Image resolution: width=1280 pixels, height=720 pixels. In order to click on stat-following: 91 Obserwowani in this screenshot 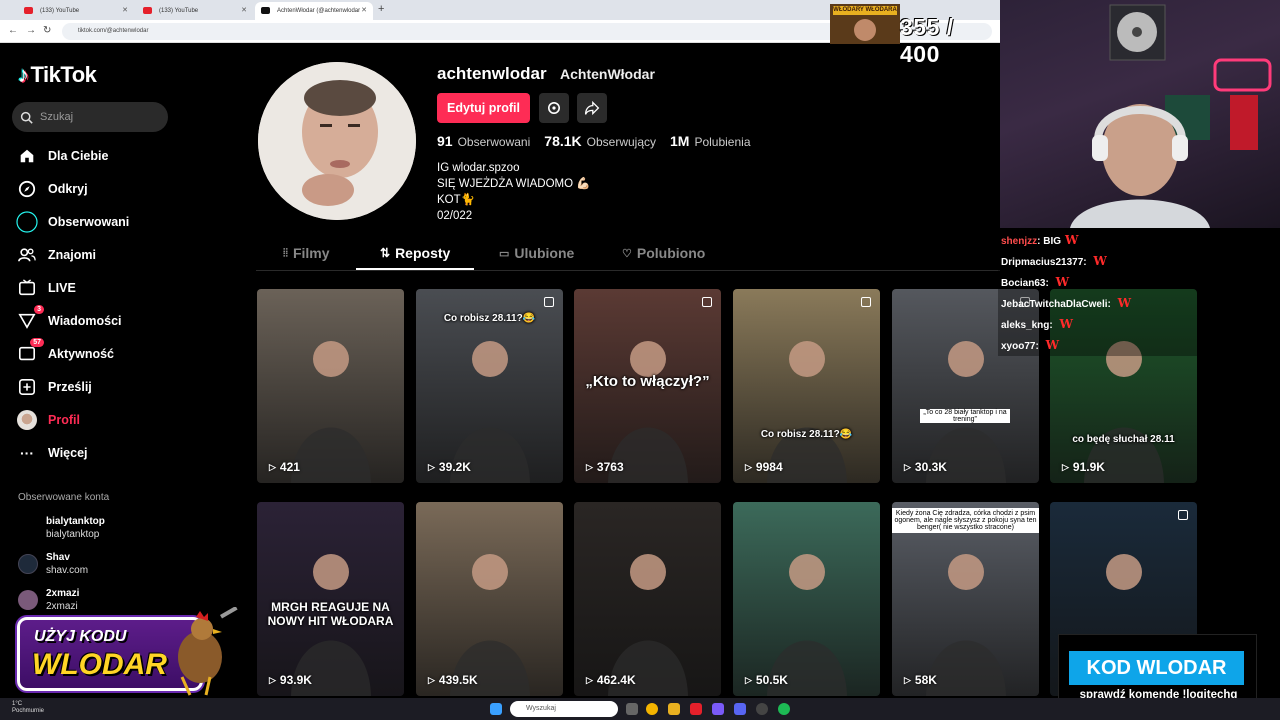, I will do `click(483, 141)`.